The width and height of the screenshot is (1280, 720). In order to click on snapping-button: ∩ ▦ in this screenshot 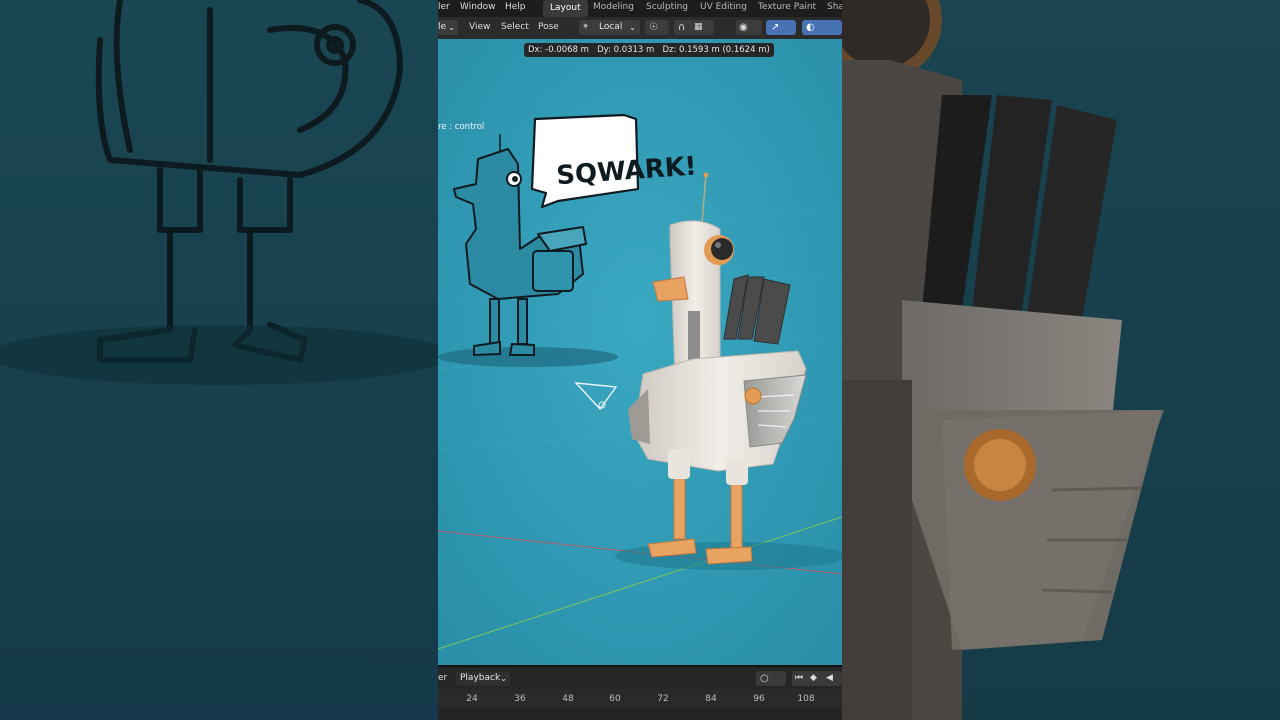, I will do `click(694, 27)`.